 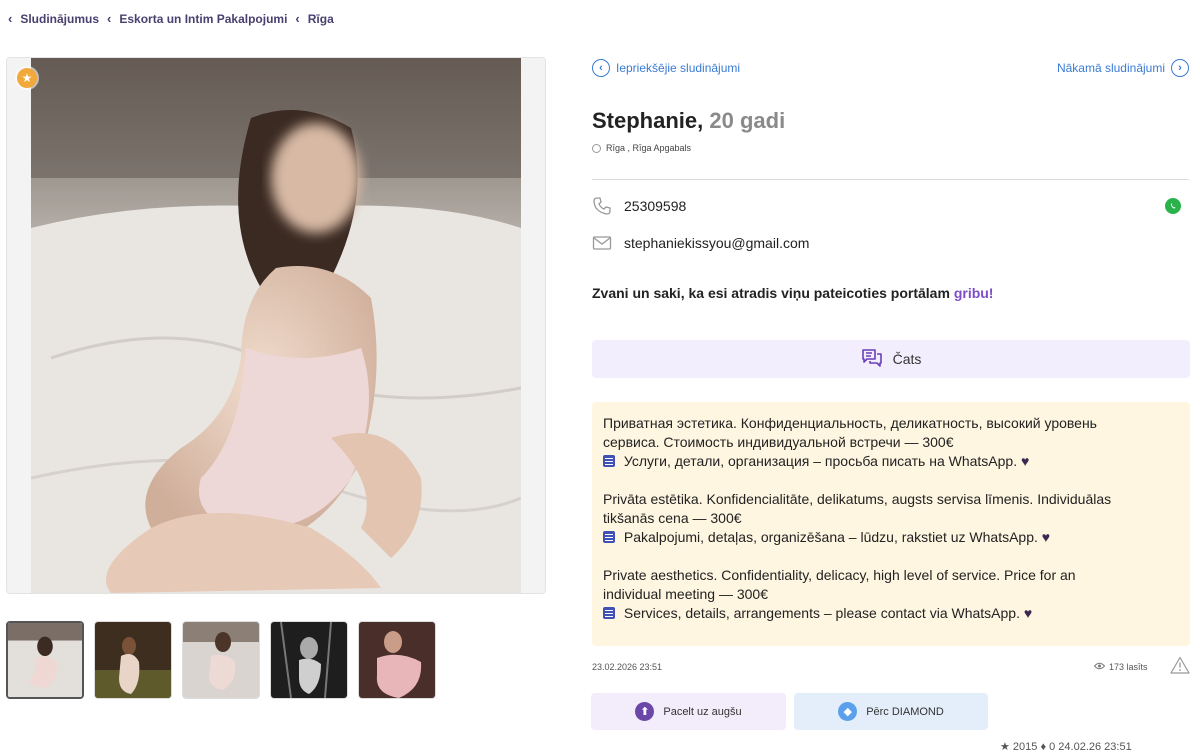 I want to click on chat-icon, so click(x=872, y=359).